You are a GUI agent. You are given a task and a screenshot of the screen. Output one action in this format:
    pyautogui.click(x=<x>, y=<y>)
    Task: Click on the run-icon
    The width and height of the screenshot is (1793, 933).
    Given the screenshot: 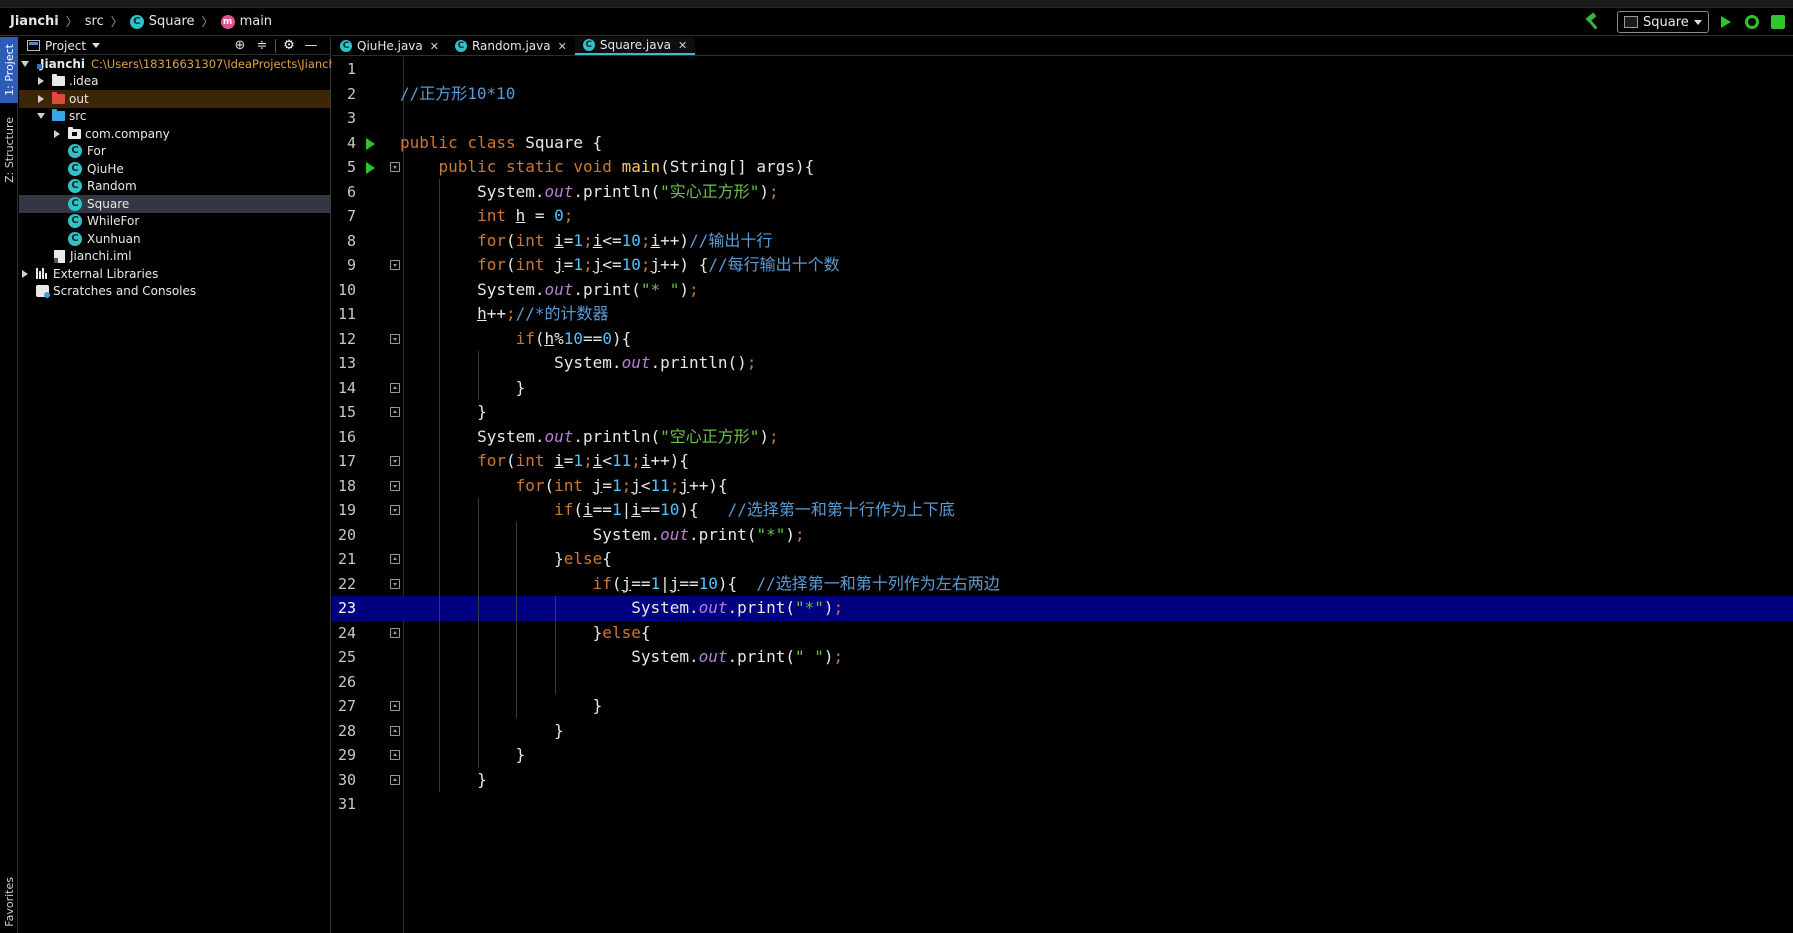 What is the action you would take?
    pyautogui.click(x=1726, y=22)
    